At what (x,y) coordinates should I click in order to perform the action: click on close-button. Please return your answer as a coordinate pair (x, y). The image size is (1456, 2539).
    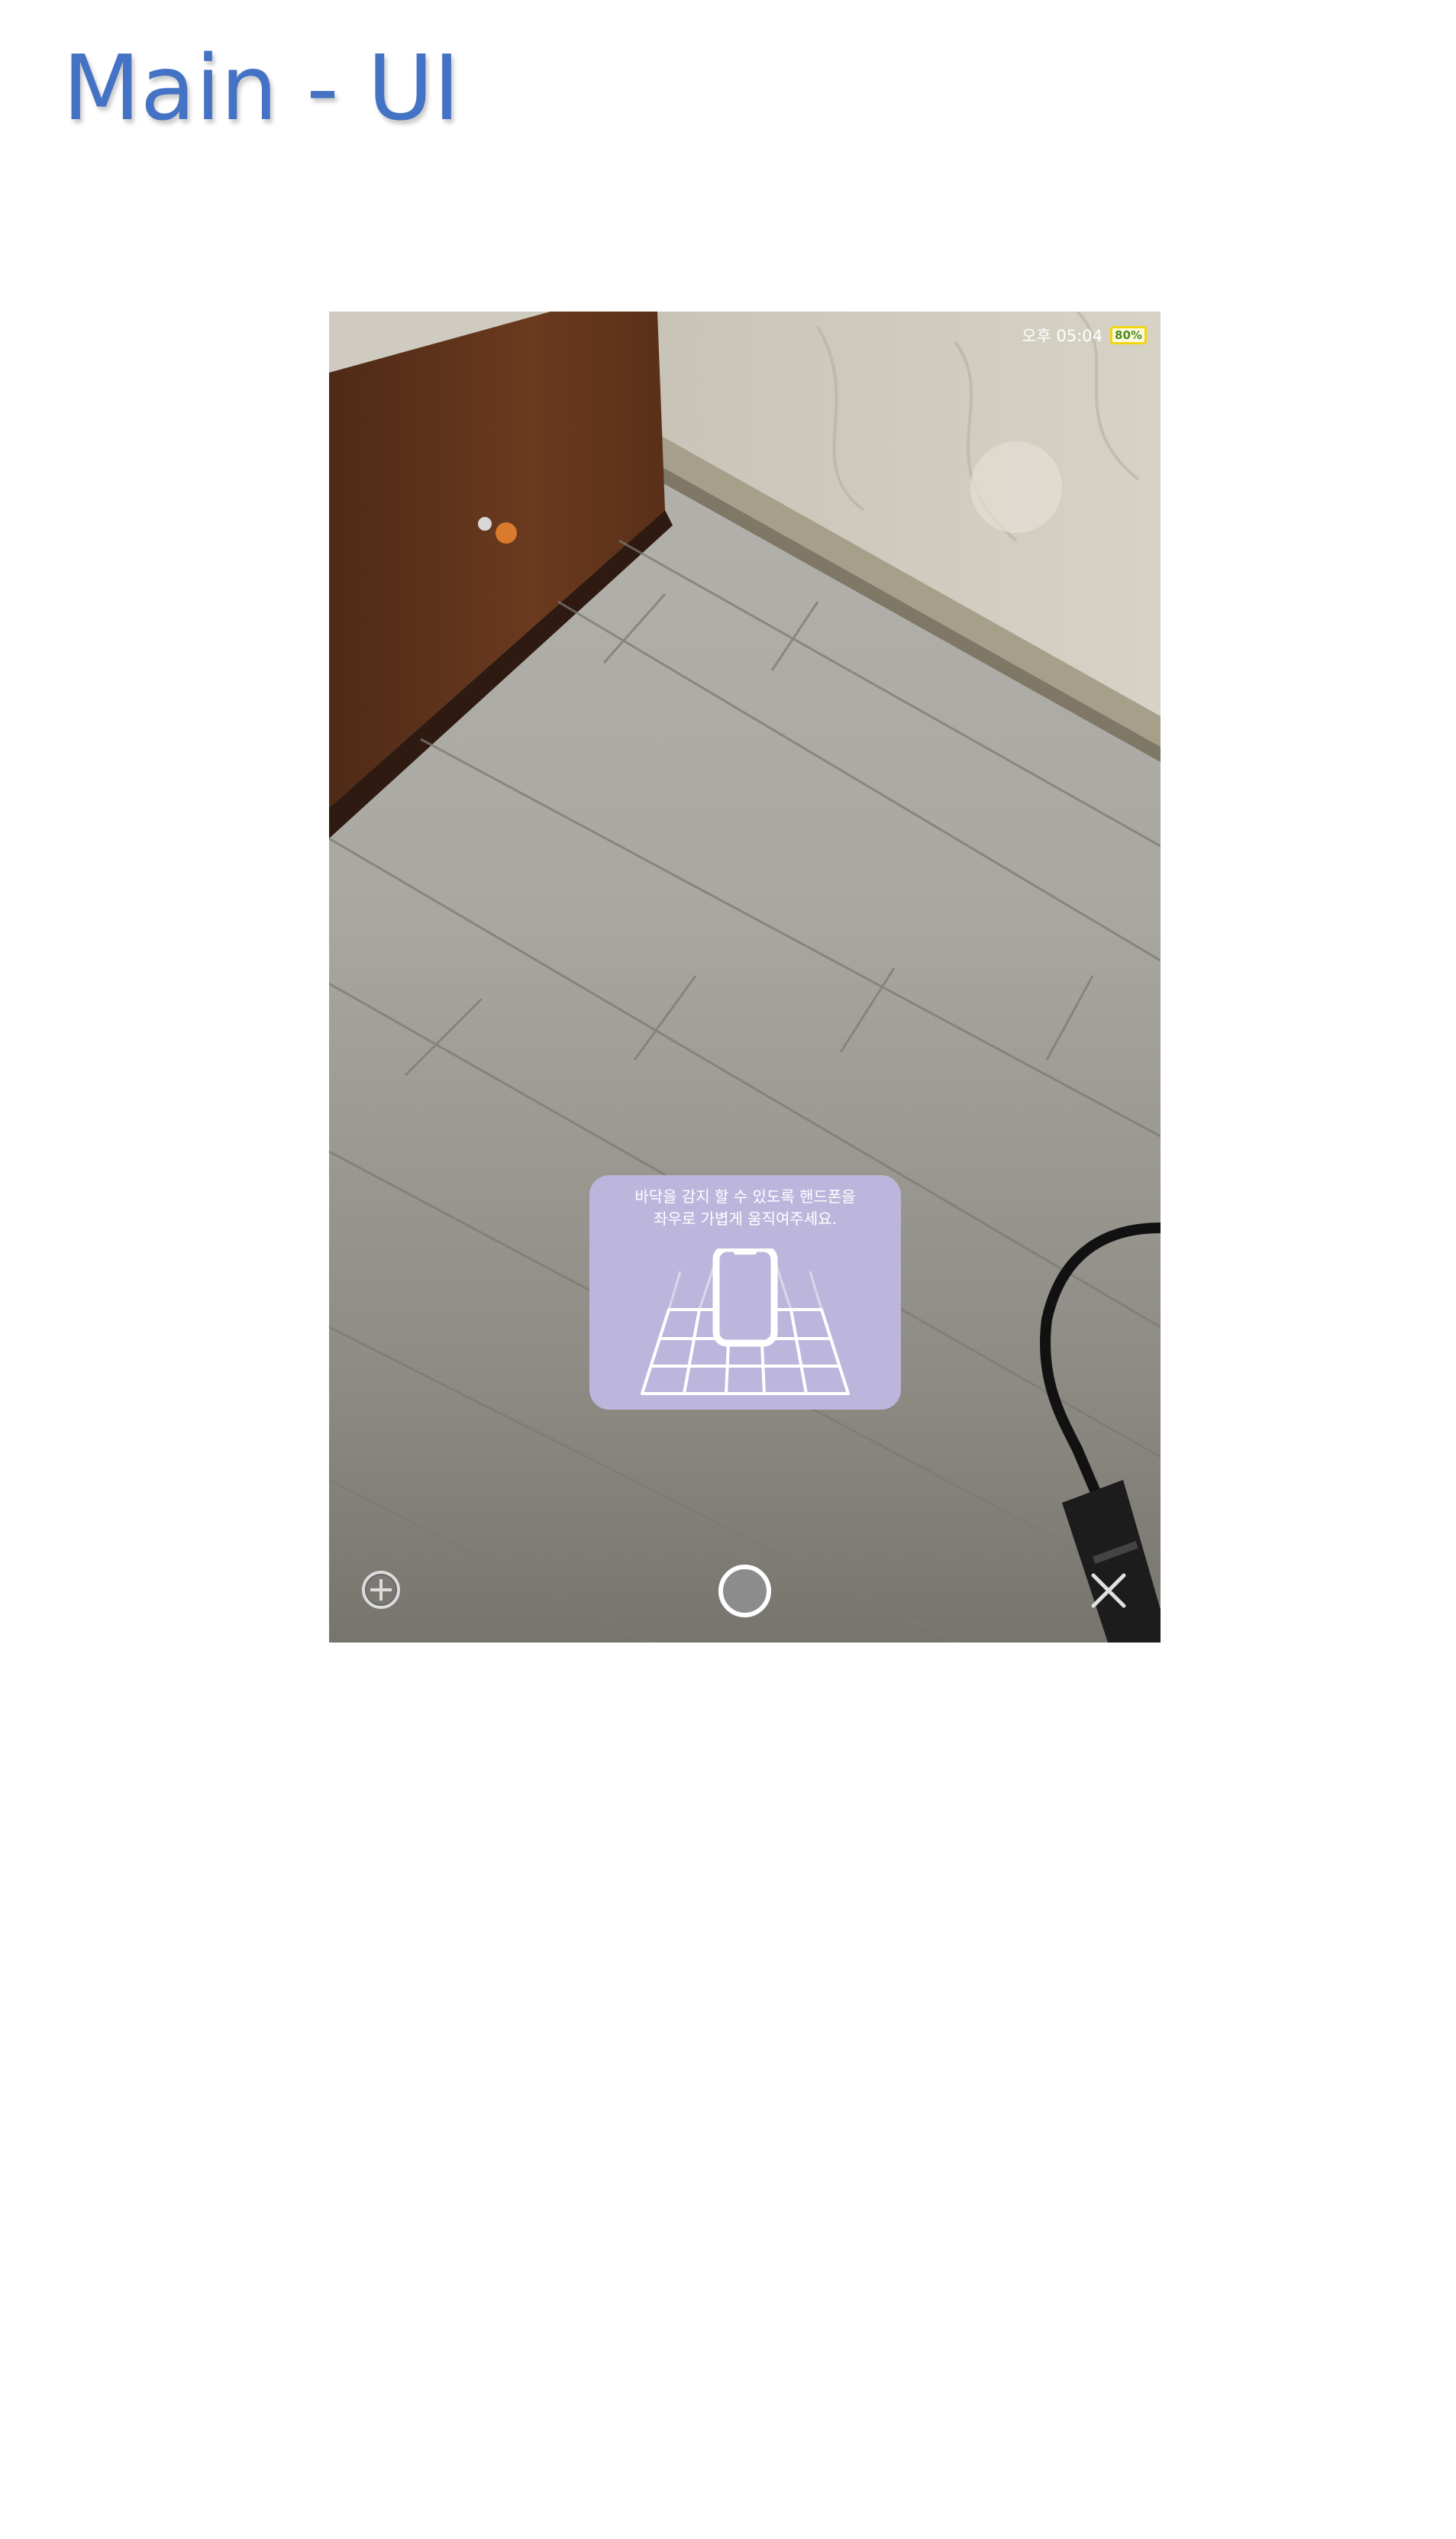
    Looking at the image, I should click on (1108, 1591).